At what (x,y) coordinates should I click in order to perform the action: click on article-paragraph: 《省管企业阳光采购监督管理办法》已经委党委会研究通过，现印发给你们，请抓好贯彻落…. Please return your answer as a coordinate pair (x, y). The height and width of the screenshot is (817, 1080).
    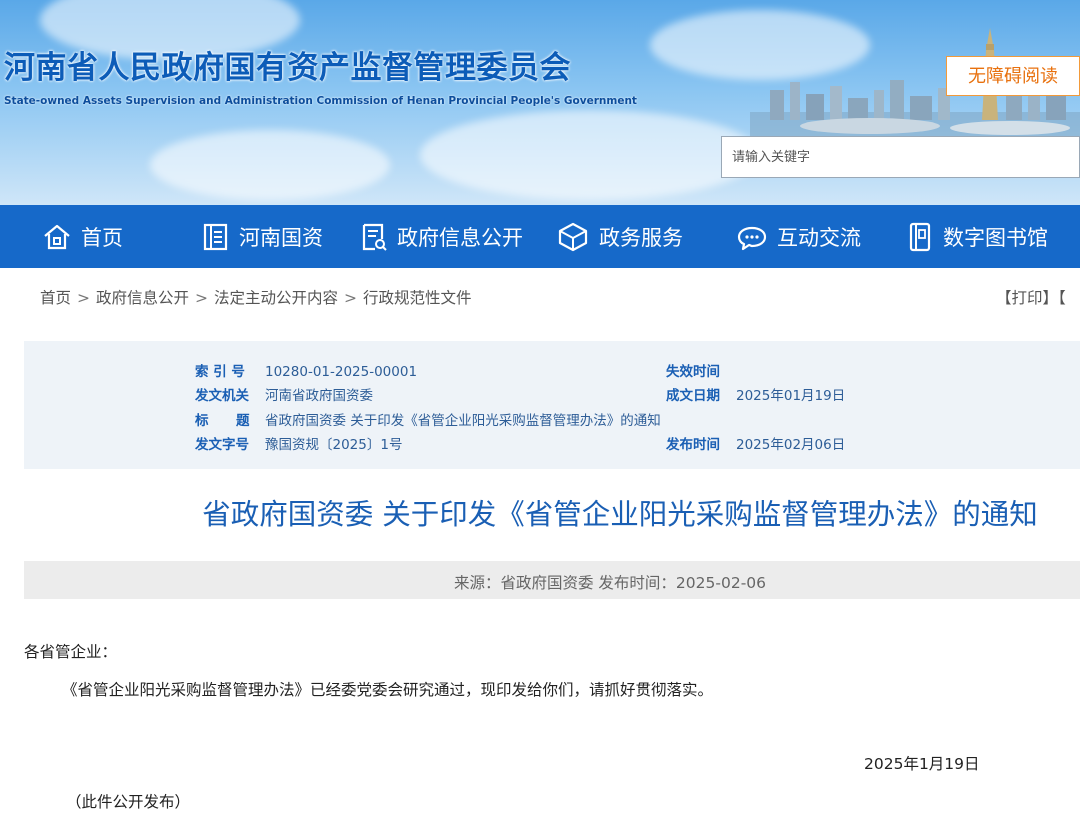
    Looking at the image, I should click on (388, 690).